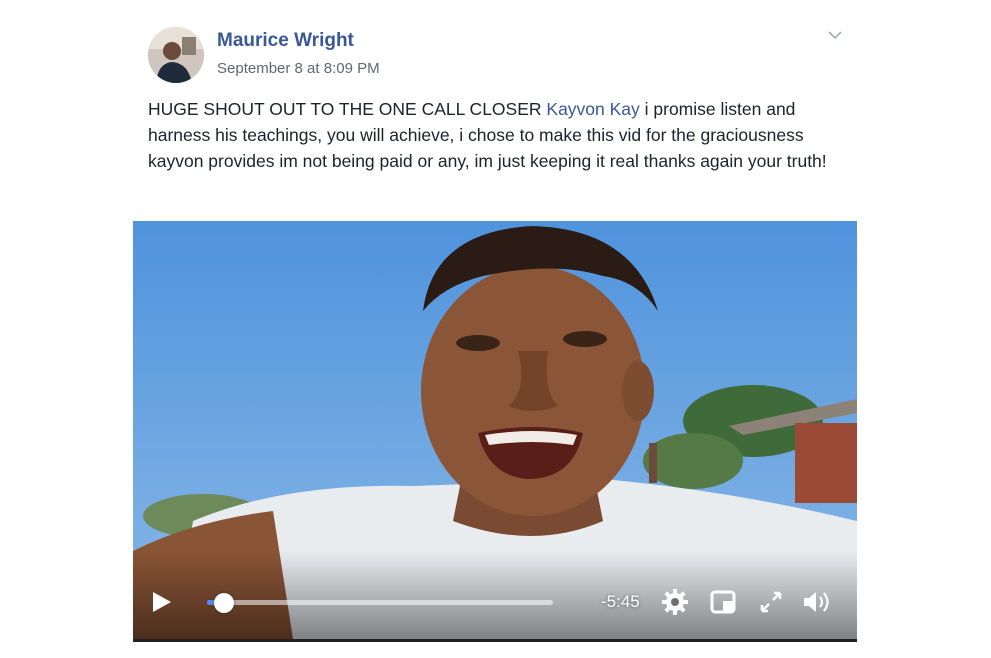 The height and width of the screenshot is (658, 991). Describe the element at coordinates (298, 68) in the screenshot. I see `post-timestamp: September 8 at 8:09 PM` at that location.